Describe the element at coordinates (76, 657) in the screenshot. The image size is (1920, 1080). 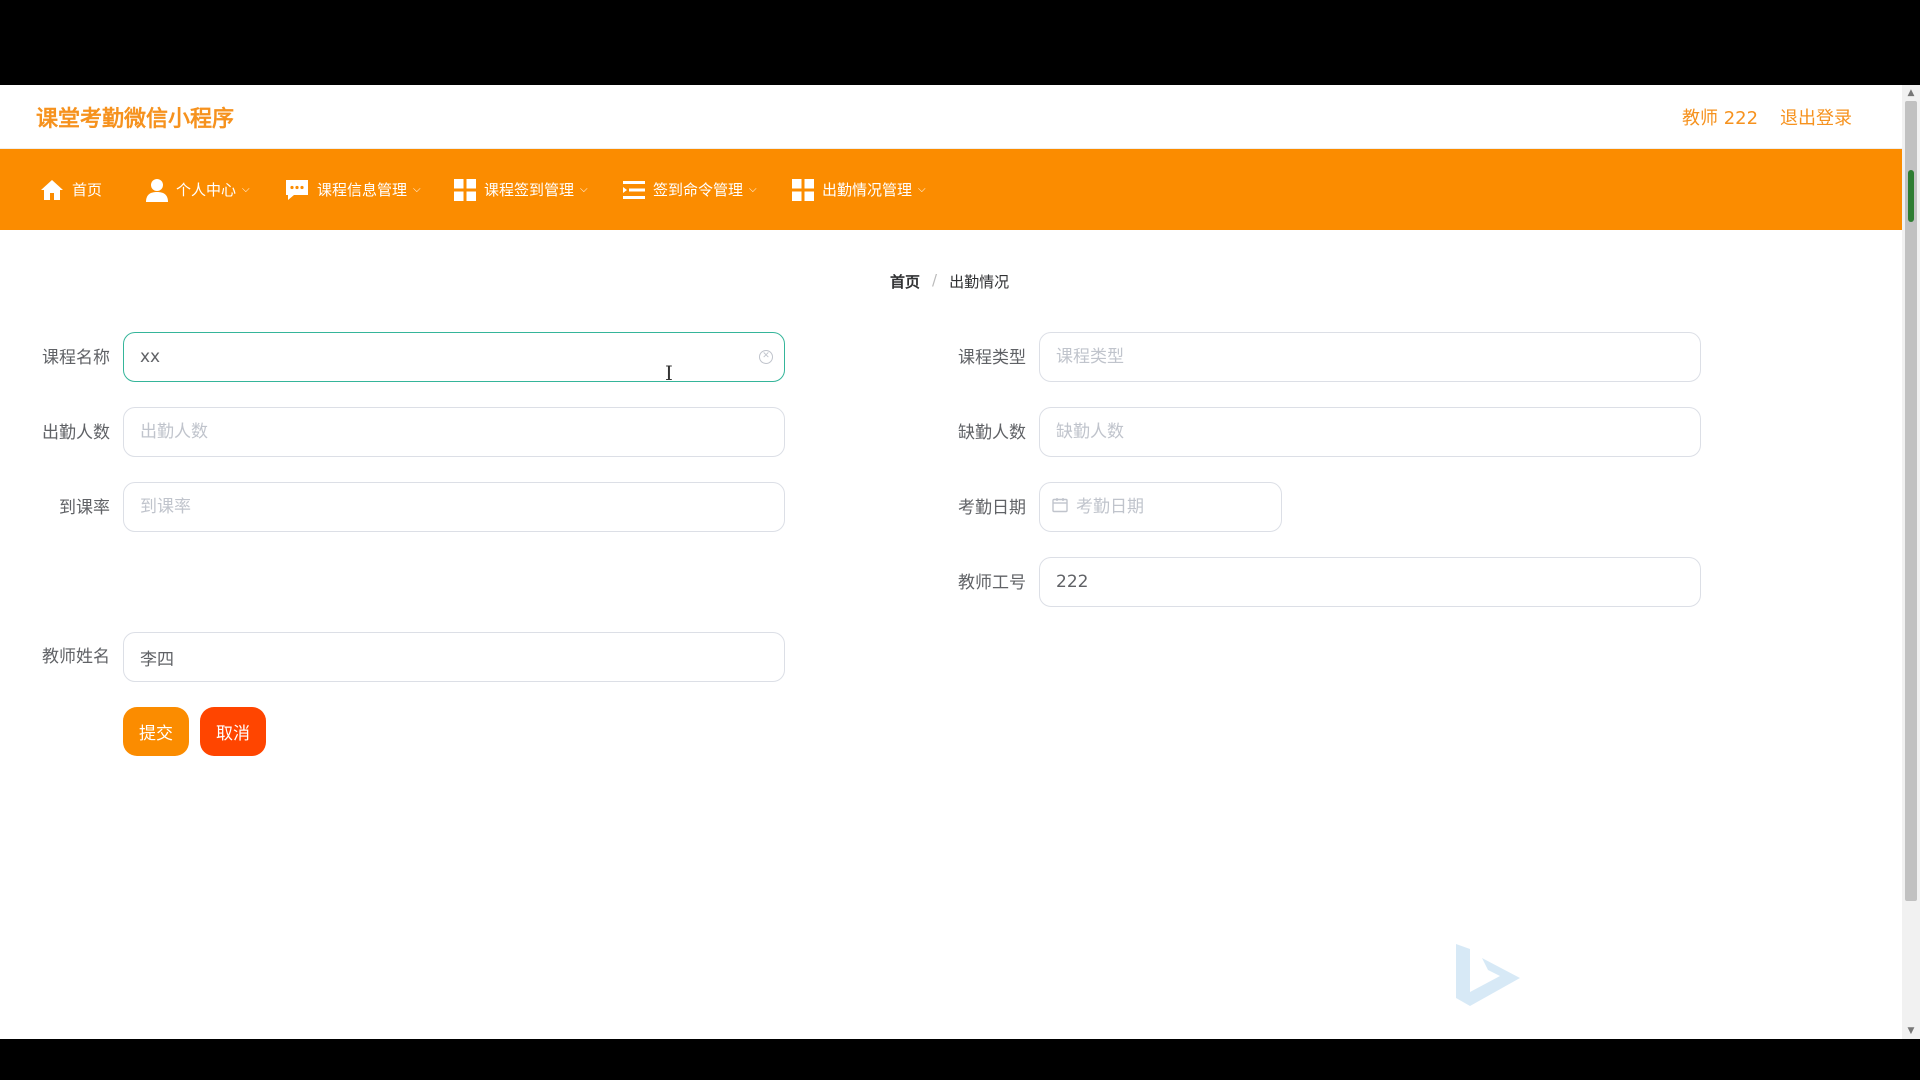
I see `teacher-name-label: 教师姓名` at that location.